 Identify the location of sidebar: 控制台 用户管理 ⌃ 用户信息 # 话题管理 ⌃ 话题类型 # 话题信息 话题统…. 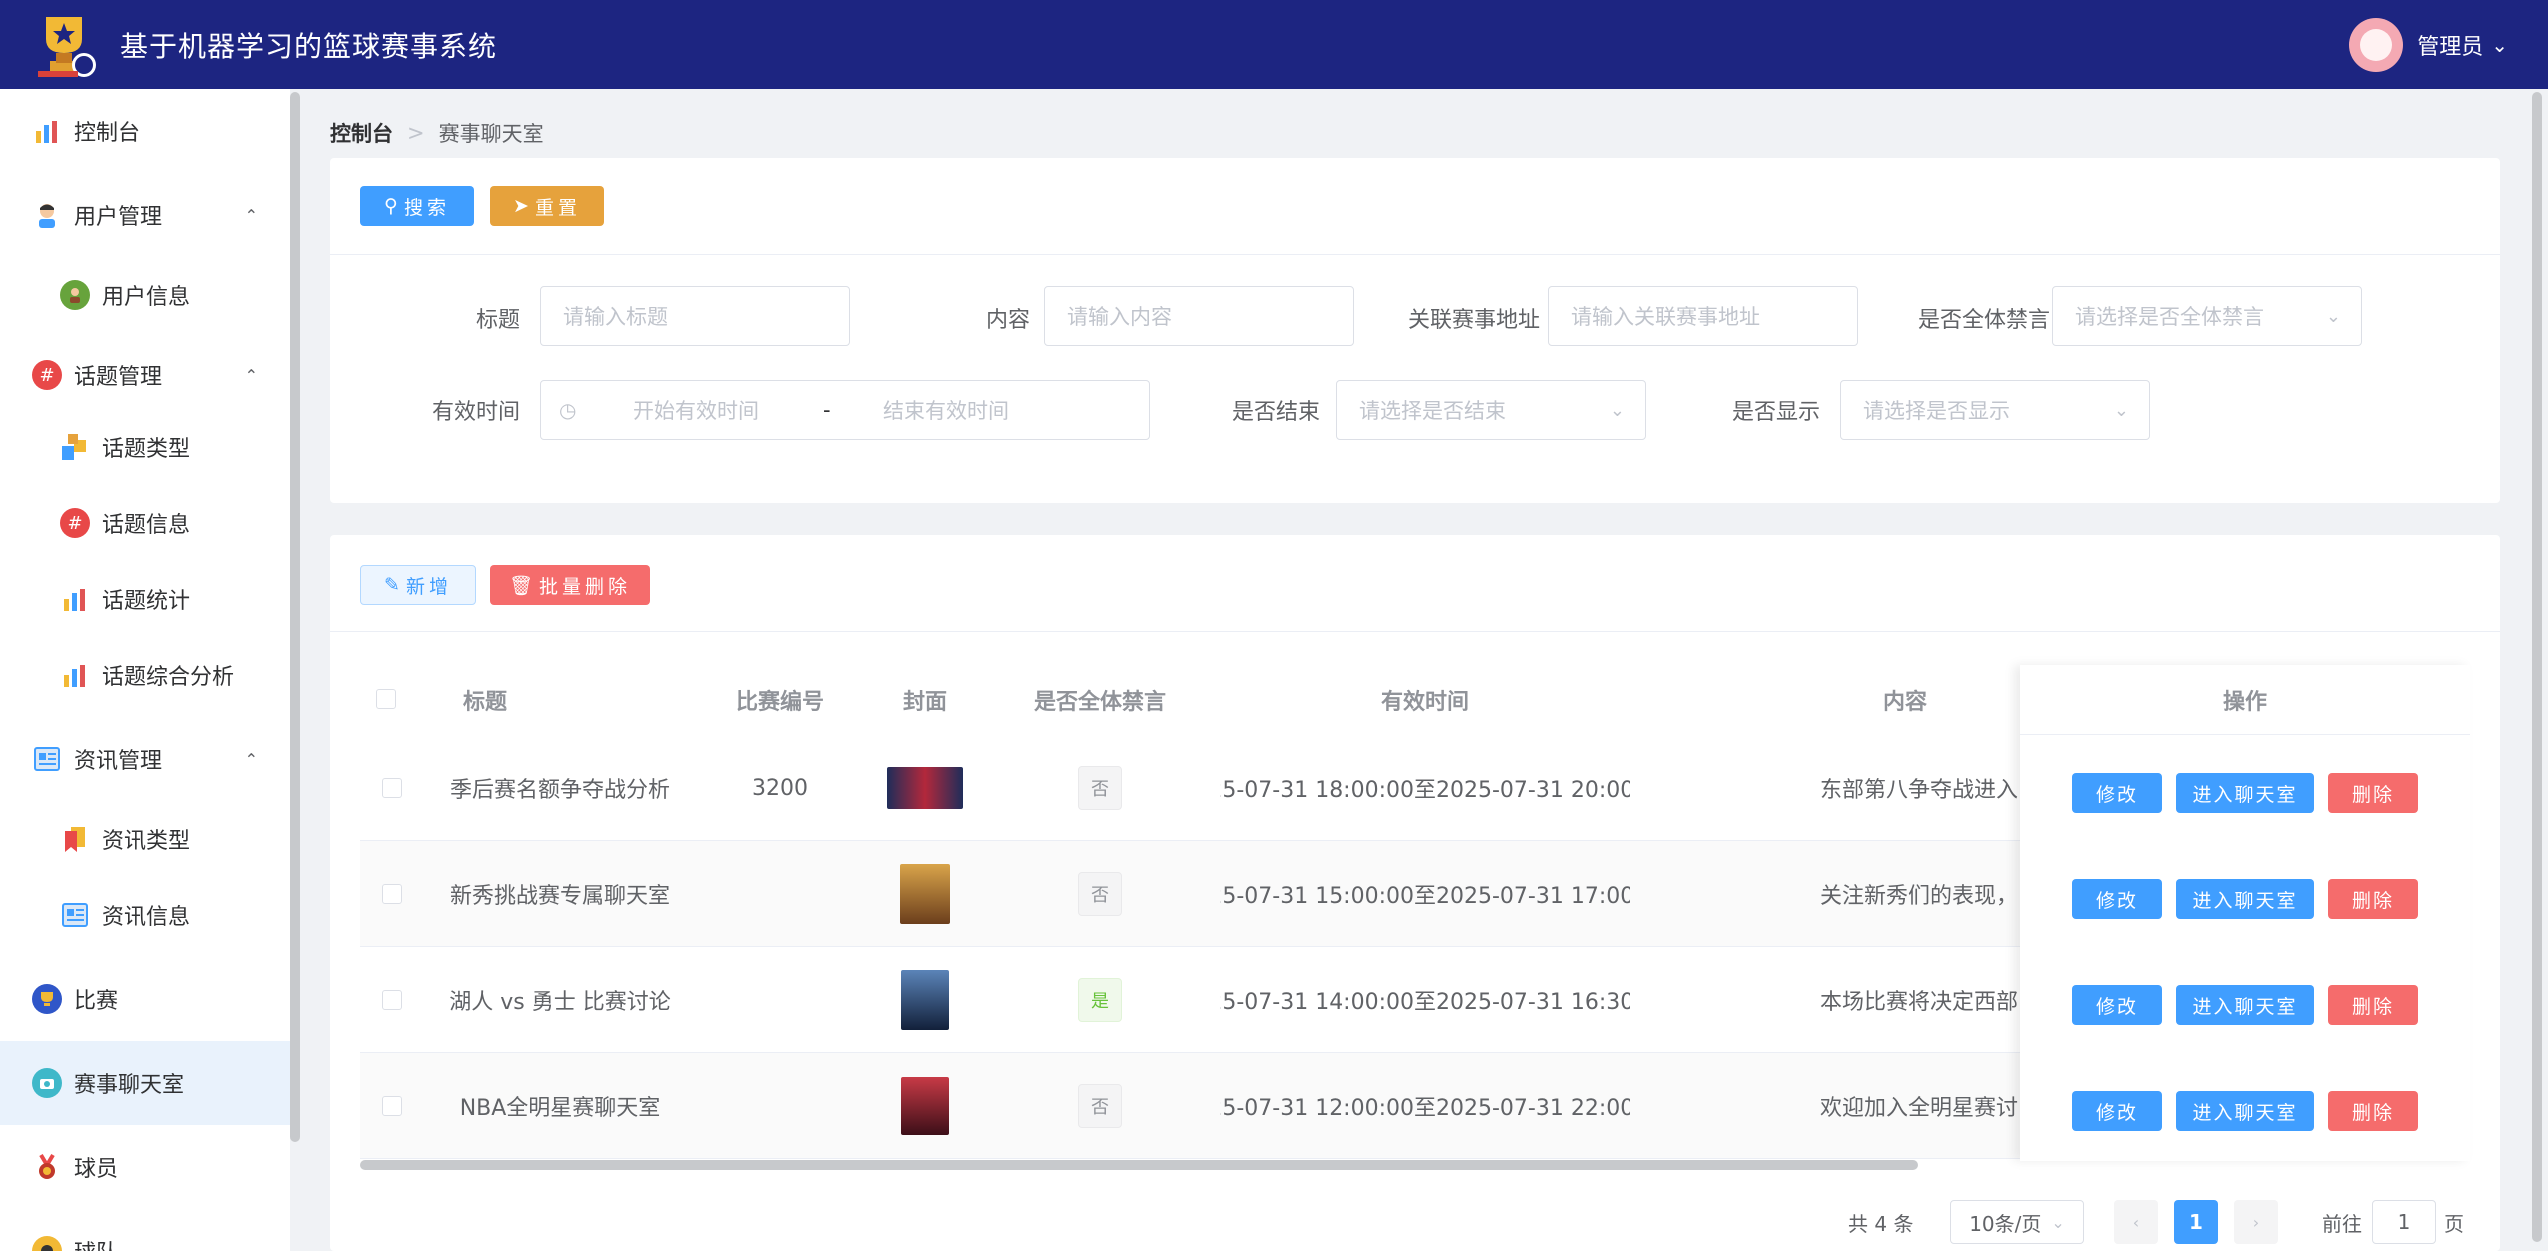
(145, 670).